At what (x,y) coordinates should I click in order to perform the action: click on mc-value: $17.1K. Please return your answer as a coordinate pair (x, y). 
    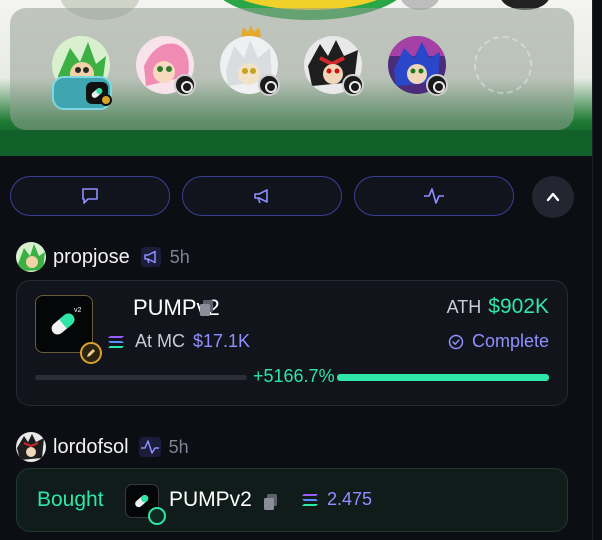
    Looking at the image, I should click on (222, 341).